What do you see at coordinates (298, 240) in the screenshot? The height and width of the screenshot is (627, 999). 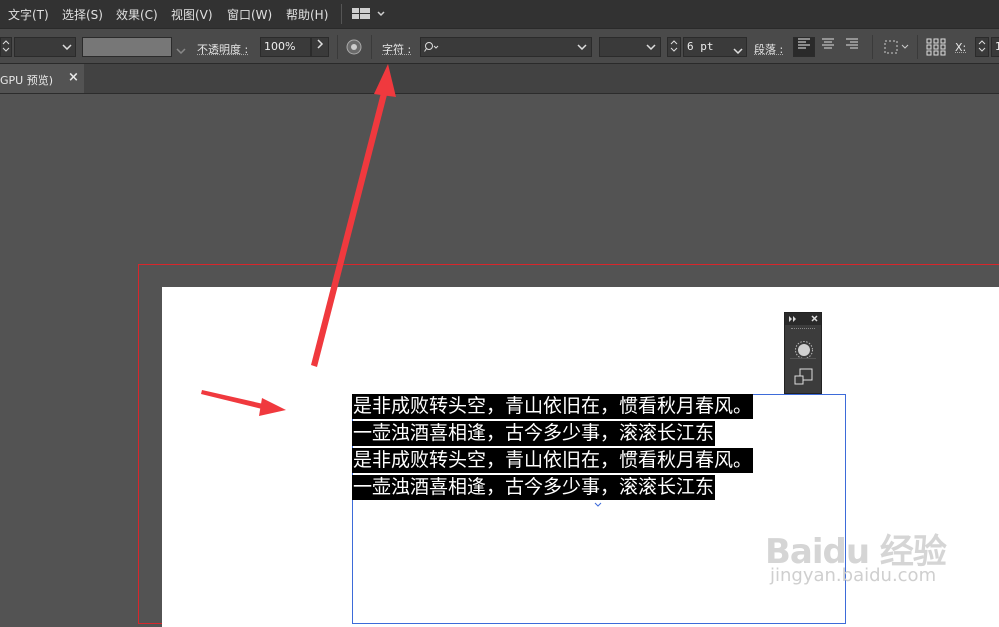 I see `annotation-arrows` at bounding box center [298, 240].